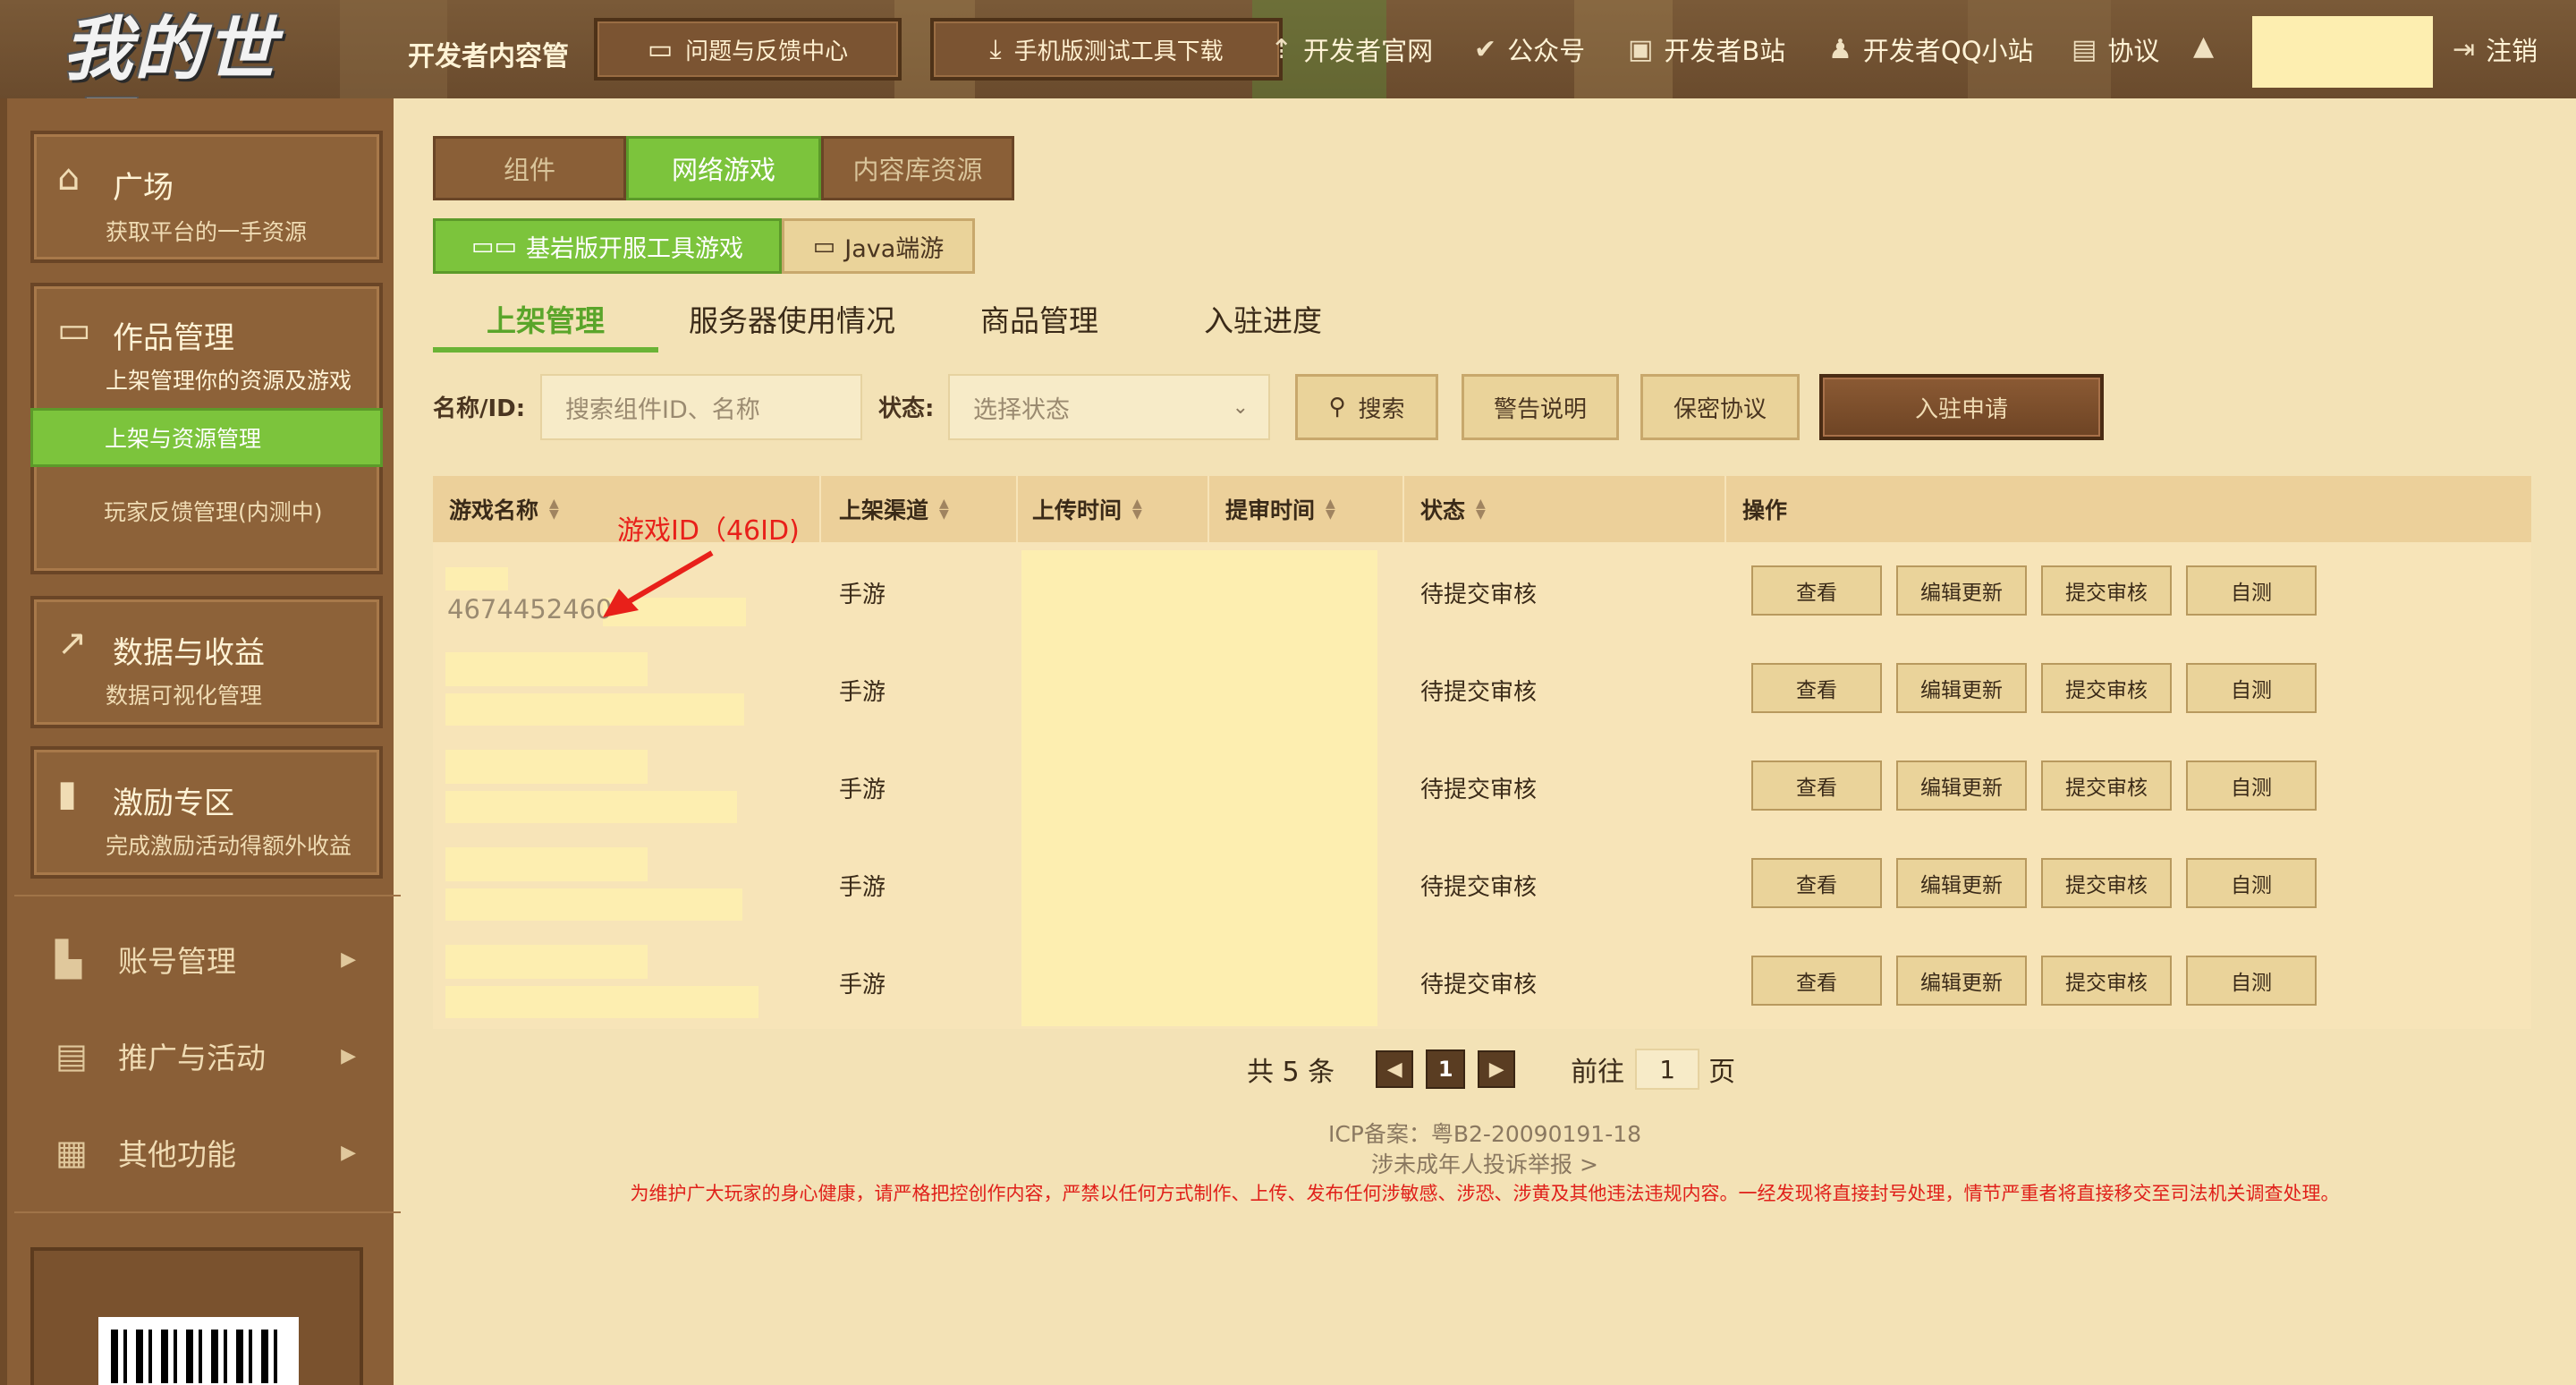  Describe the element at coordinates (2115, 49) in the screenshot. I see `agreement-link: ▤ 协议` at that location.